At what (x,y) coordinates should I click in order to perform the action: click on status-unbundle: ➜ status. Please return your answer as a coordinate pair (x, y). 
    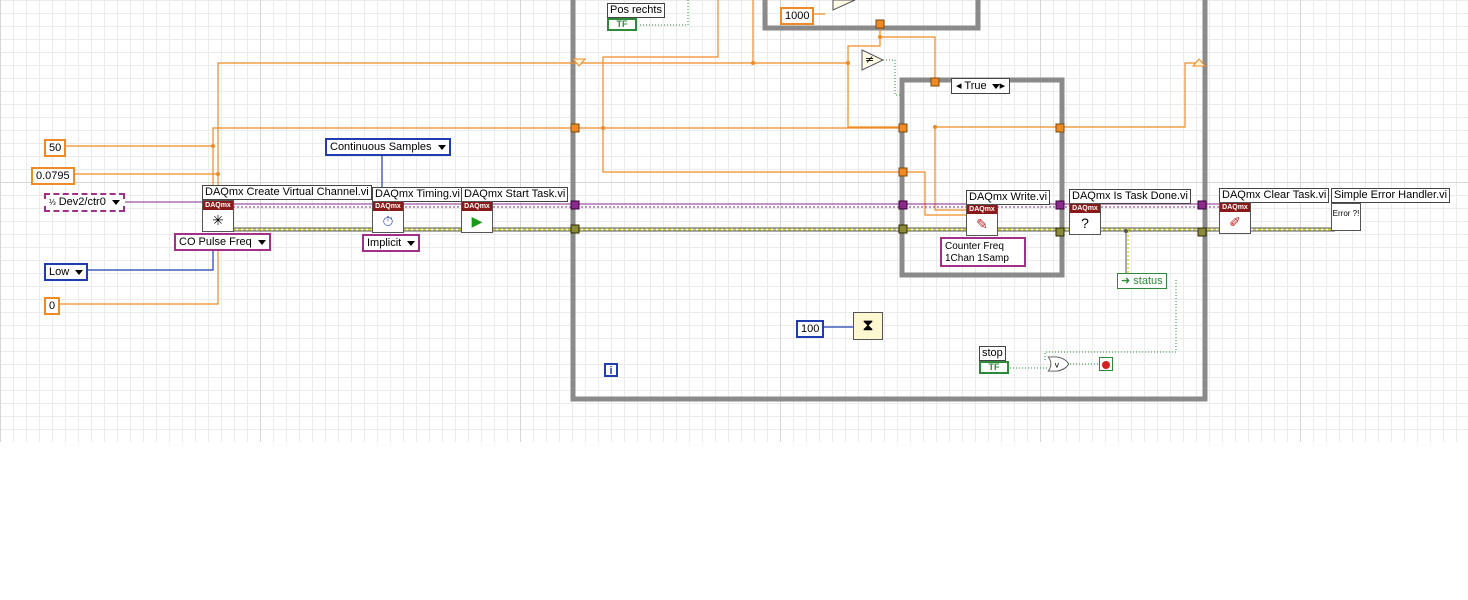
    Looking at the image, I should click on (1142, 281).